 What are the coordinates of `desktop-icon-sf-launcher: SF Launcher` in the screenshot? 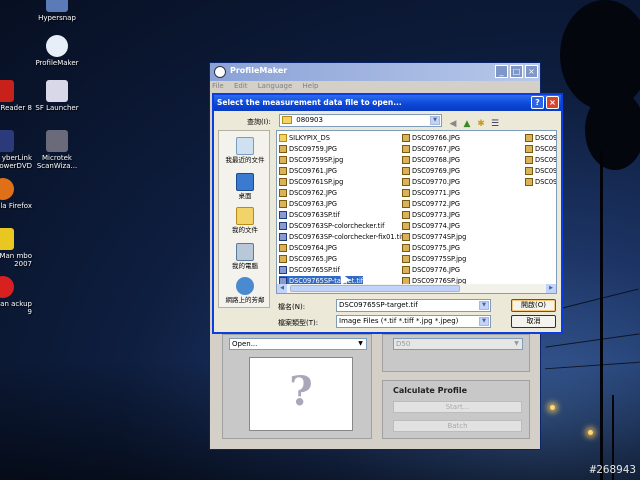 It's located at (57, 96).